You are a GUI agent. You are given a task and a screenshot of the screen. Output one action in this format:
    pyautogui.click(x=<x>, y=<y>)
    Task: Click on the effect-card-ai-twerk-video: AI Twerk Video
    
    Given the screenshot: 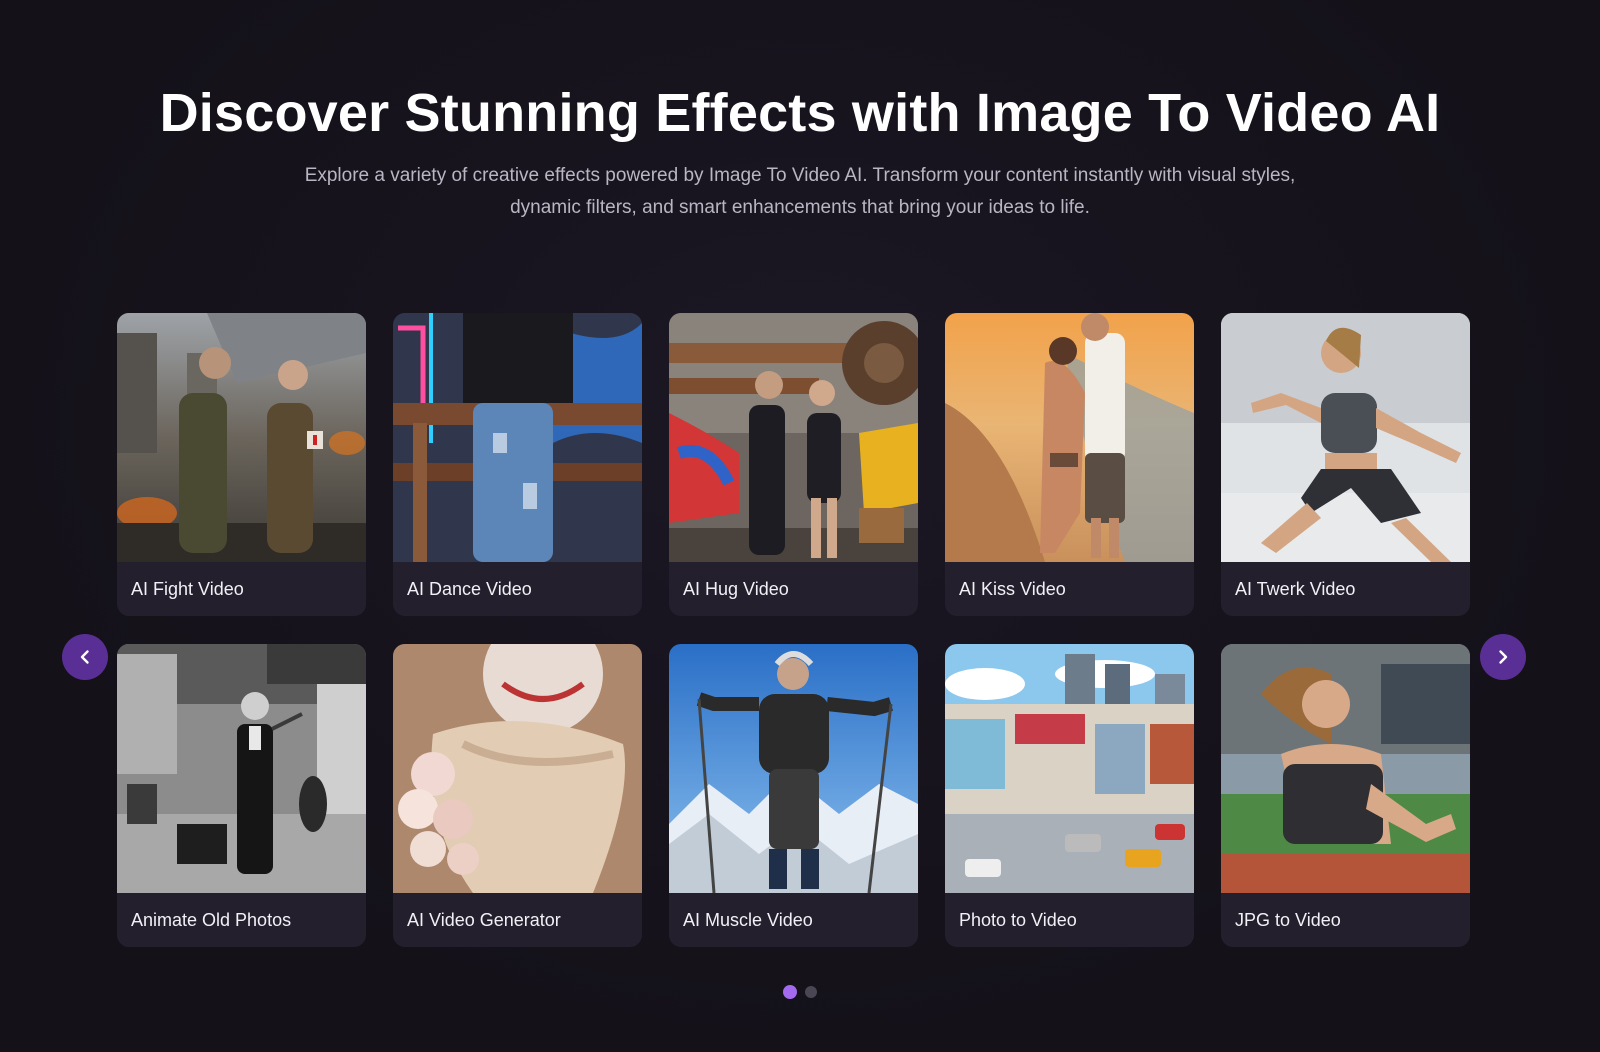 What is the action you would take?
    pyautogui.click(x=1345, y=464)
    